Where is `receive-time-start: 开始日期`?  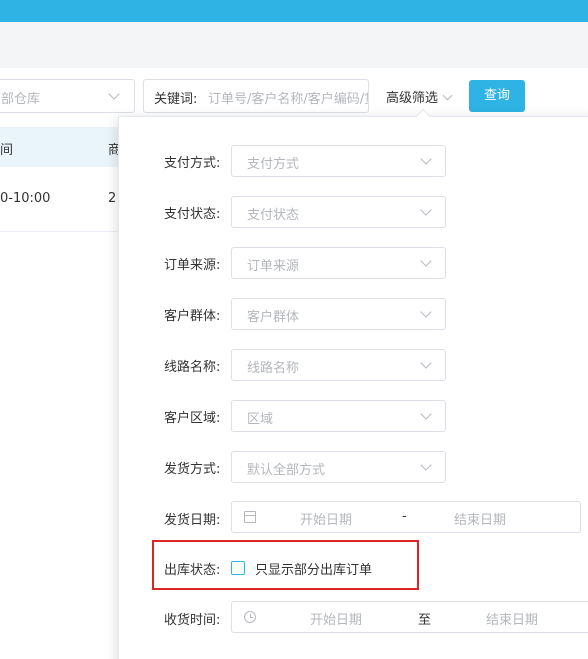 receive-time-start: 开始日期 is located at coordinates (336, 620).